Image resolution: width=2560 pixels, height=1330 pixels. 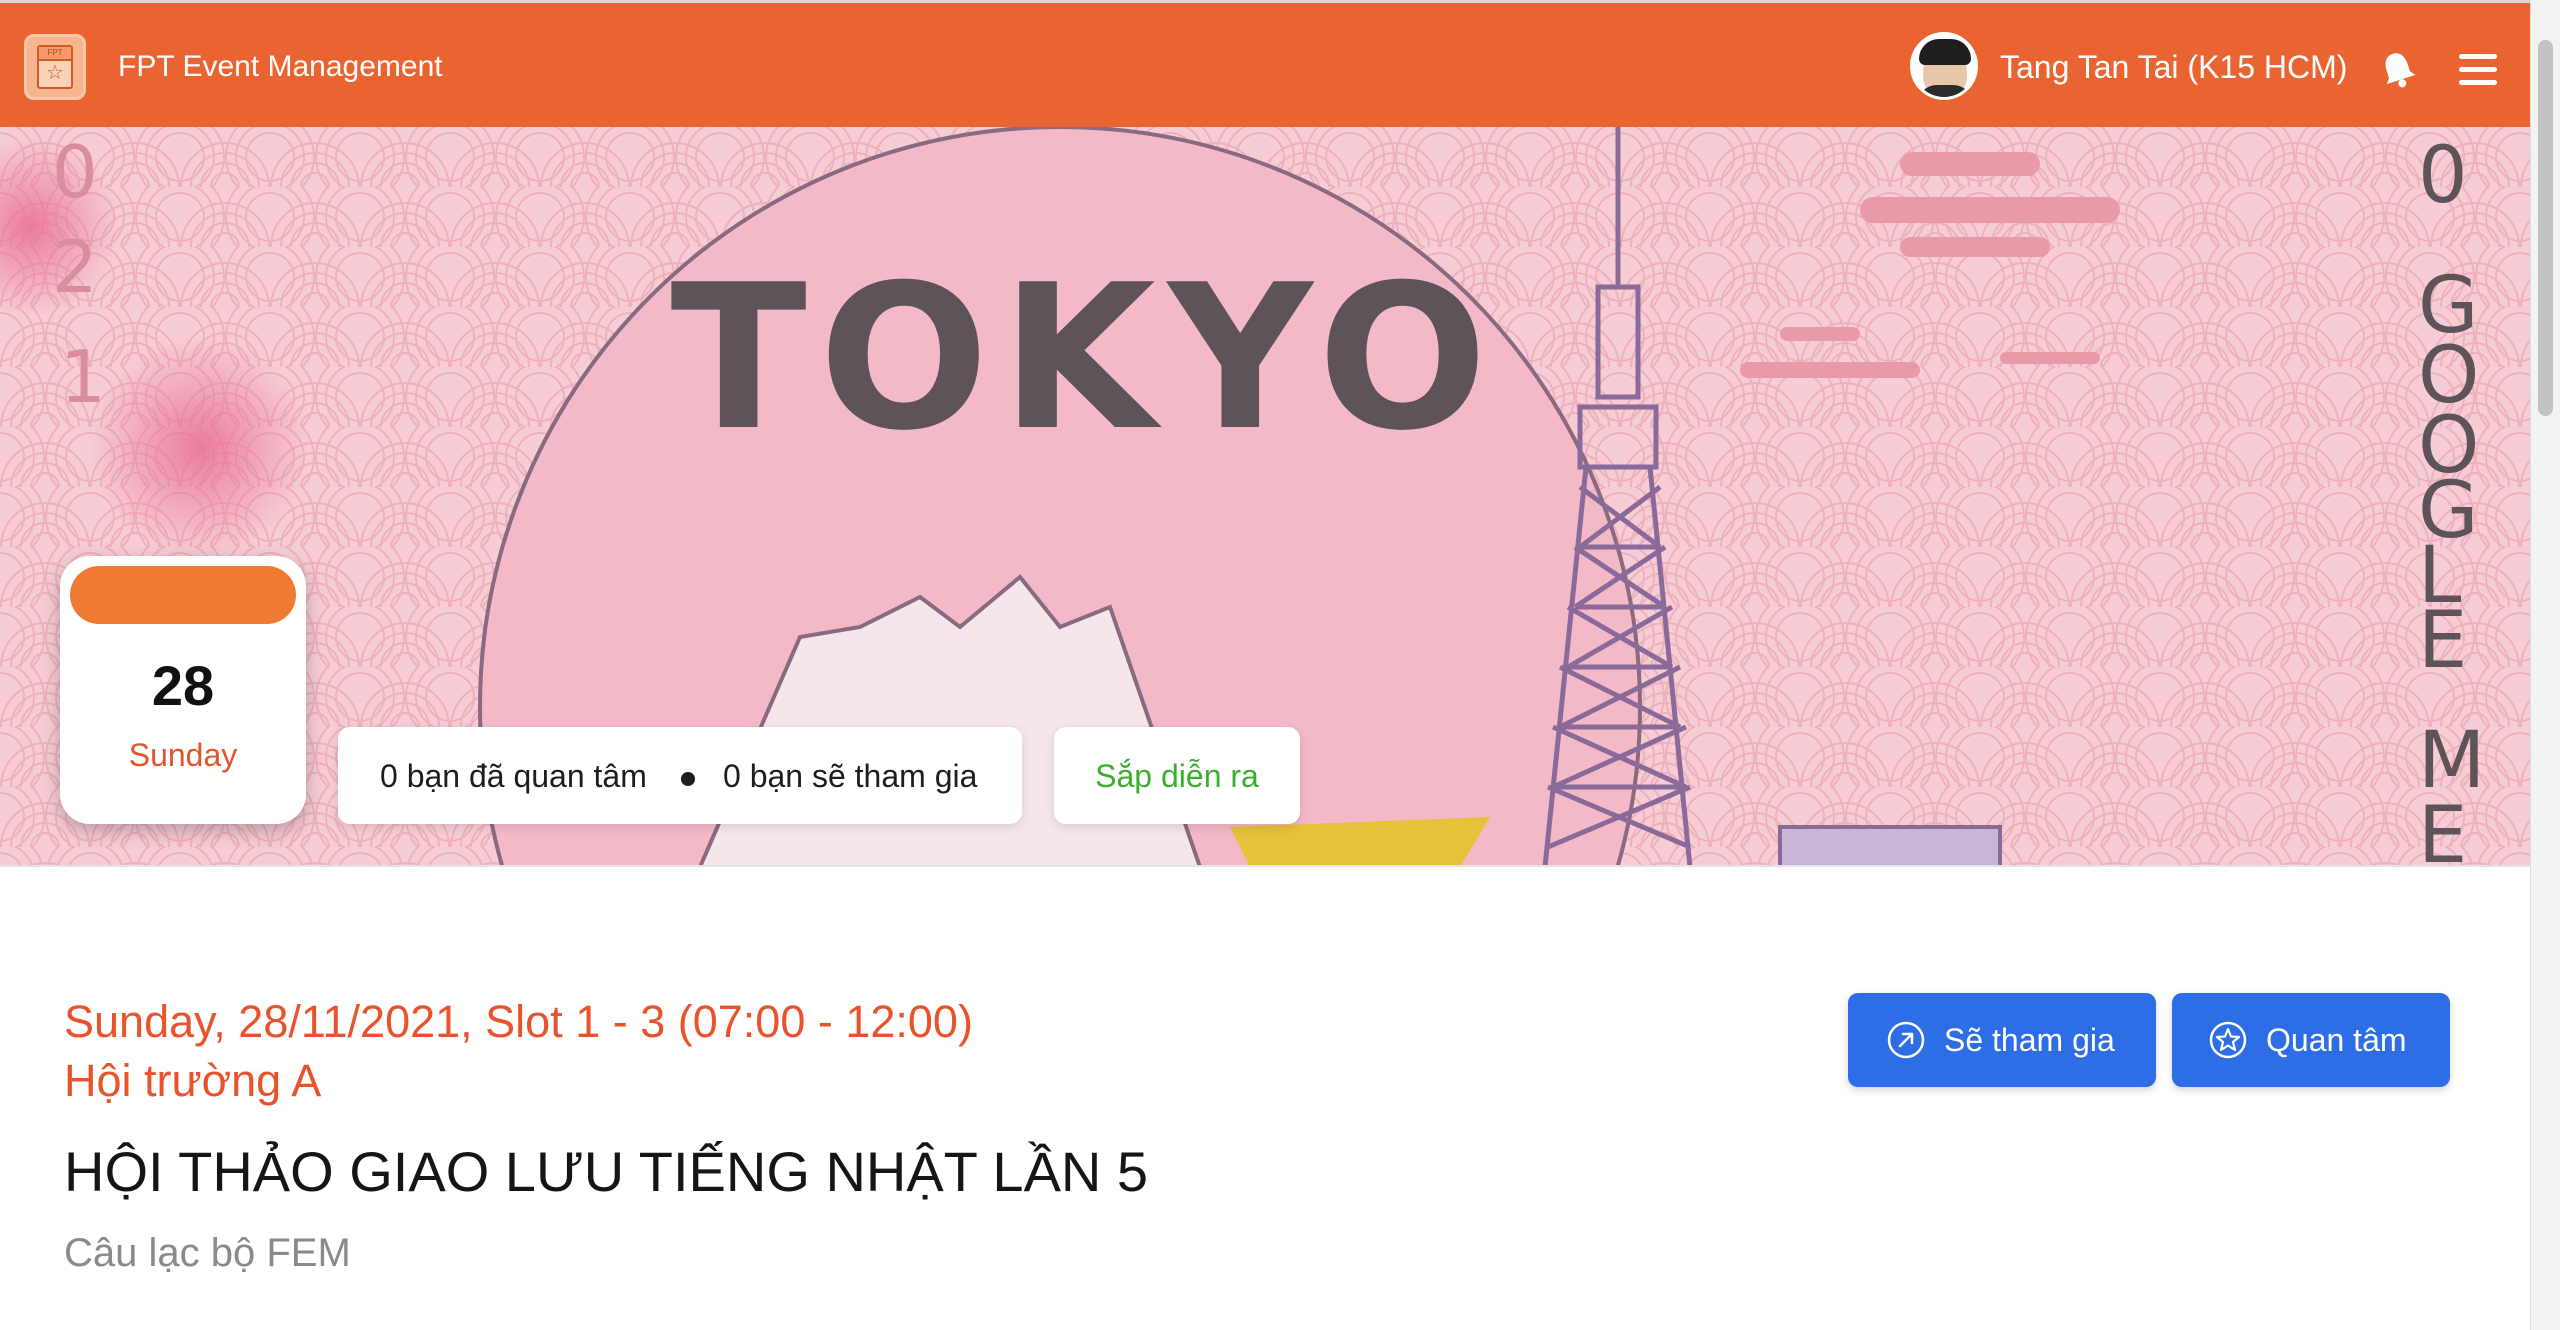 What do you see at coordinates (55, 54) in the screenshot?
I see `logo-text: FPT` at bounding box center [55, 54].